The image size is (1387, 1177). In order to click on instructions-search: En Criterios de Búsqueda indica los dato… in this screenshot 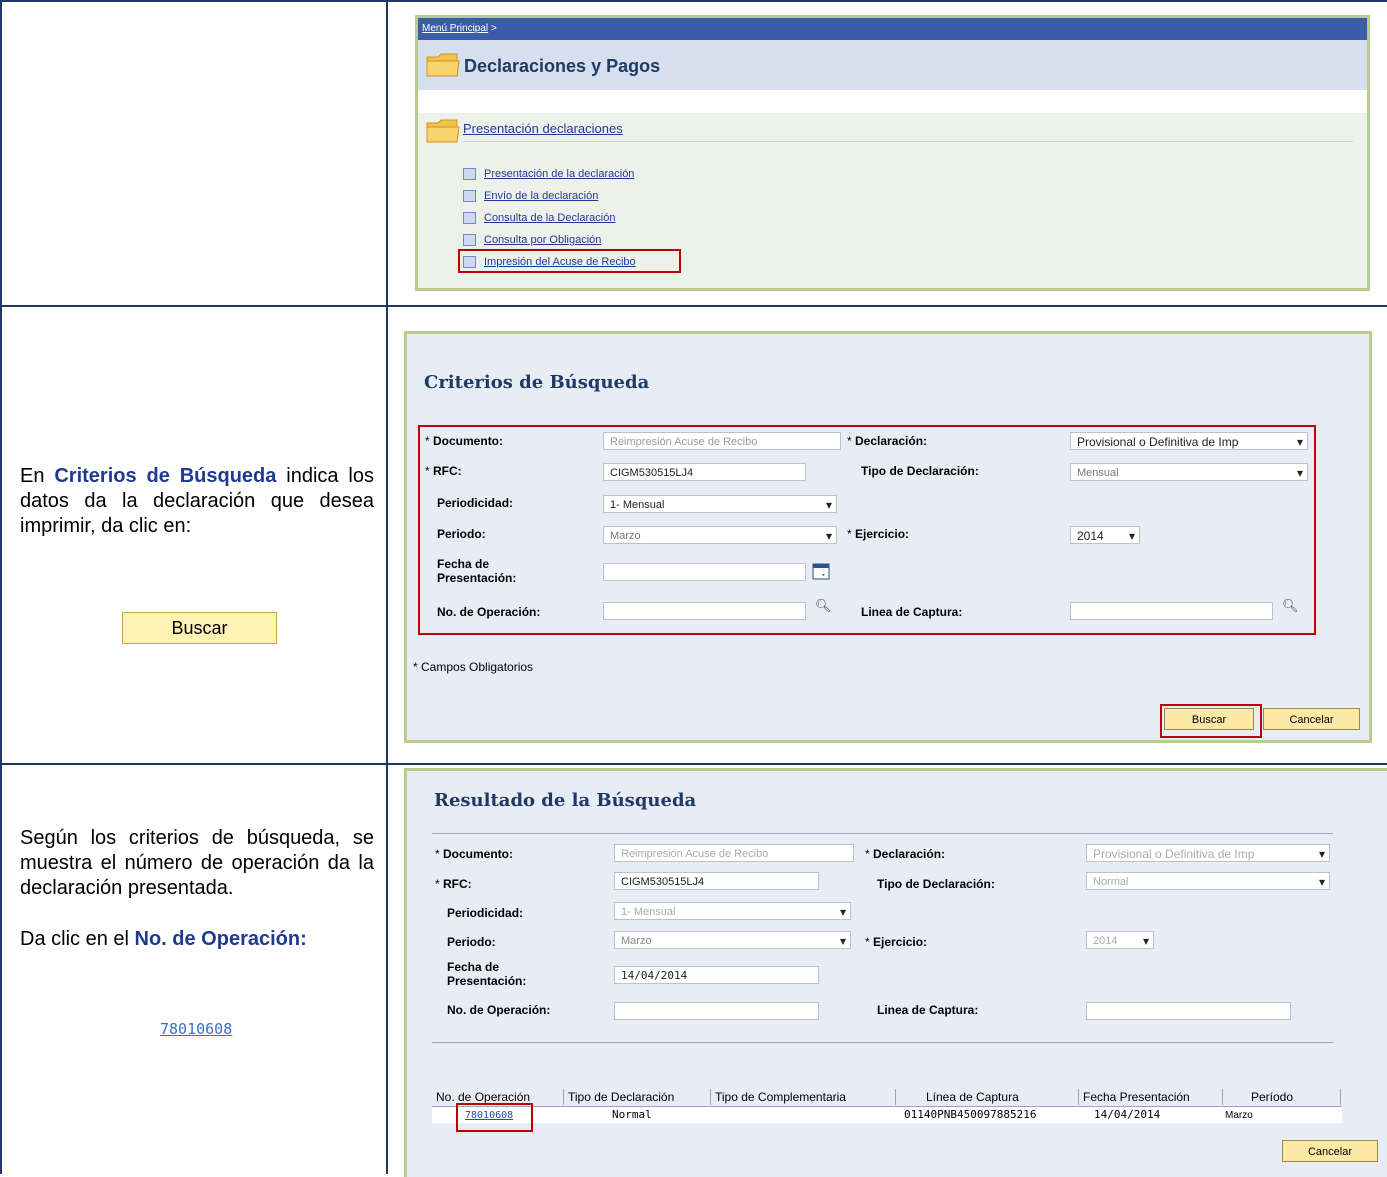, I will do `click(197, 501)`.